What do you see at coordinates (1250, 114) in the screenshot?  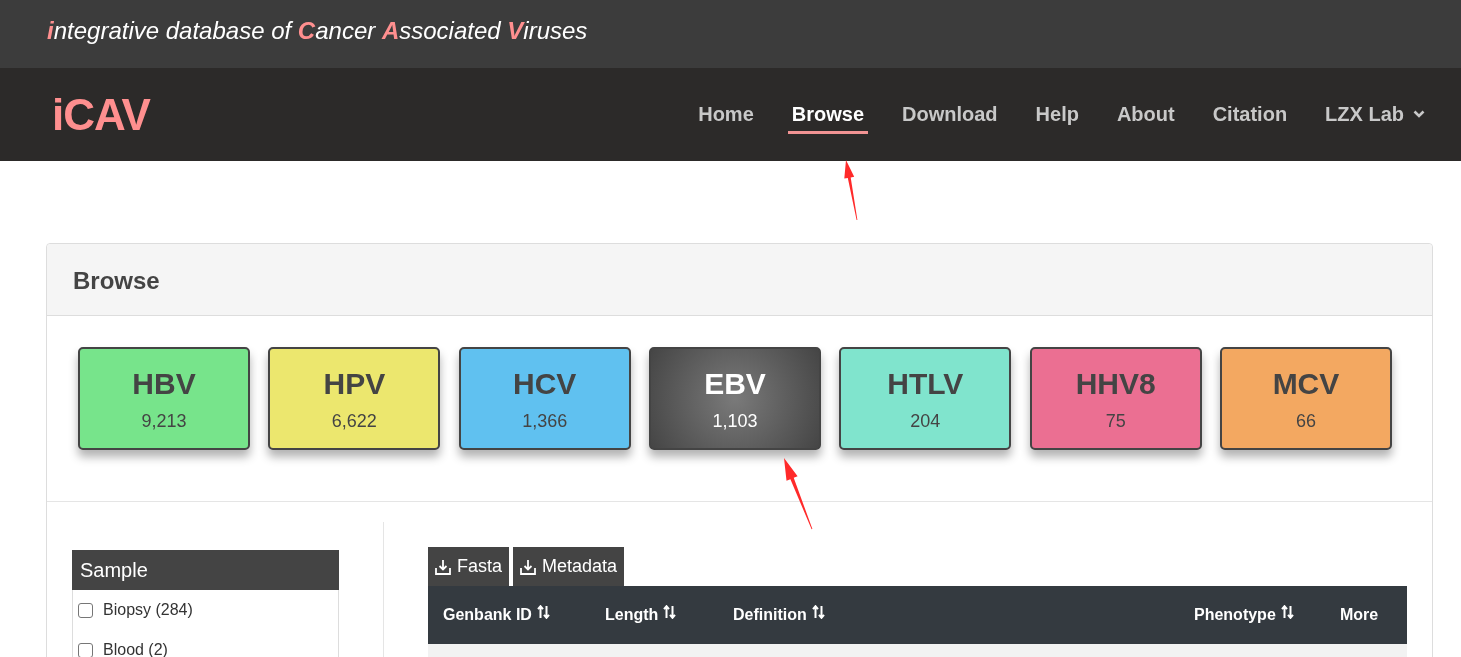 I see `nav-link: Citation` at bounding box center [1250, 114].